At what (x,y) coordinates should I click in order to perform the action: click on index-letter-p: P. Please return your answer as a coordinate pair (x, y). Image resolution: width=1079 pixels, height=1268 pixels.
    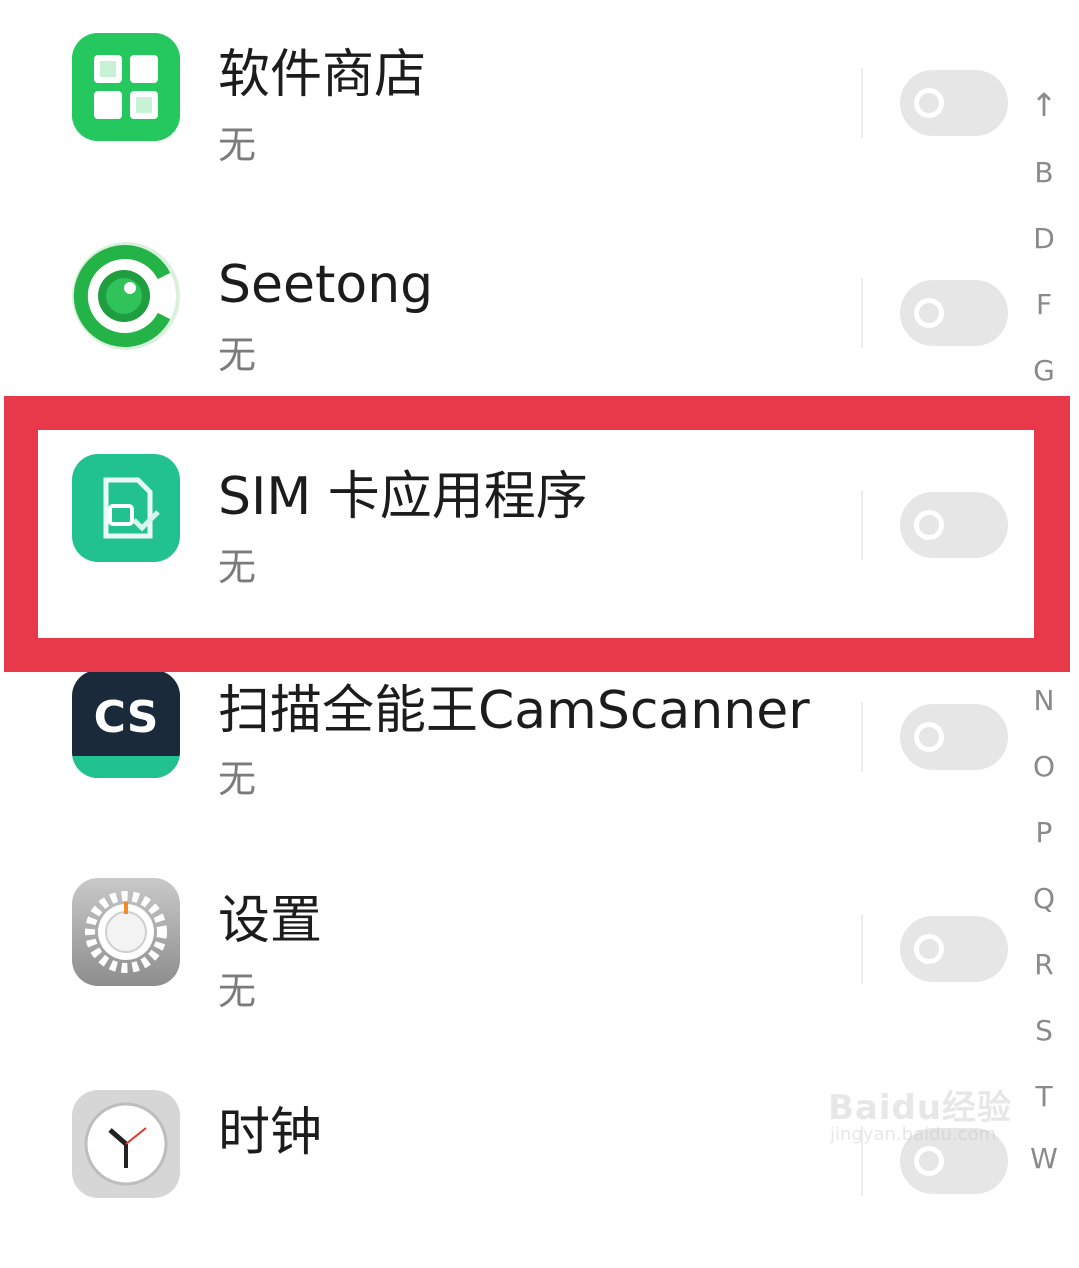
    Looking at the image, I should click on (1044, 833).